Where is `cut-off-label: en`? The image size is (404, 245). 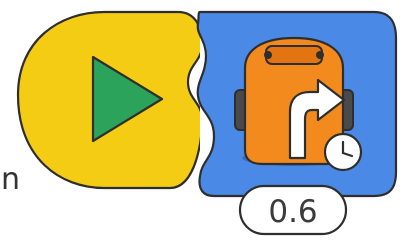
cut-off-label: en is located at coordinates (11, 179).